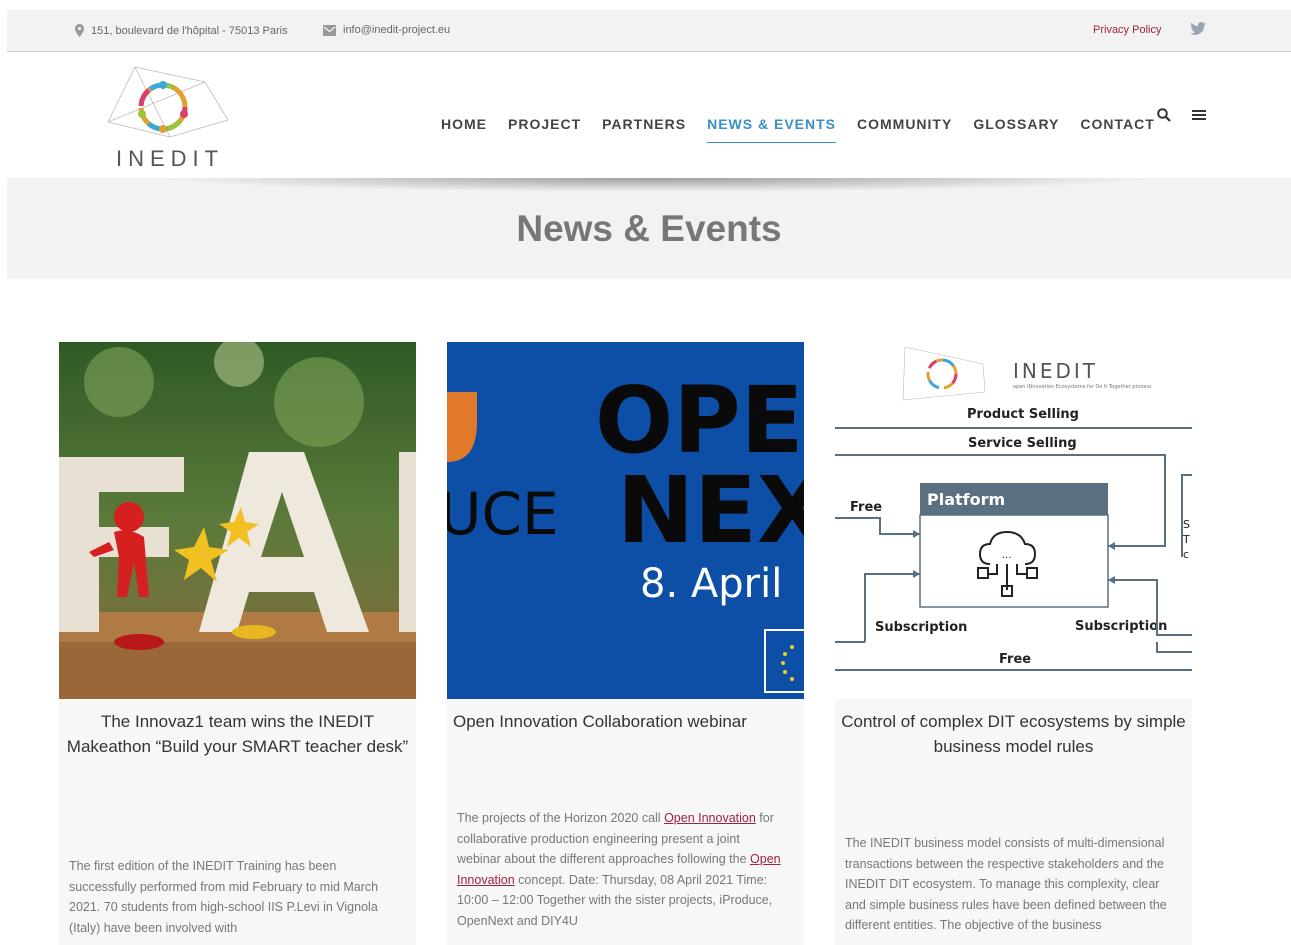 The image size is (1291, 945). What do you see at coordinates (79, 30) in the screenshot?
I see `map-pin-icon` at bounding box center [79, 30].